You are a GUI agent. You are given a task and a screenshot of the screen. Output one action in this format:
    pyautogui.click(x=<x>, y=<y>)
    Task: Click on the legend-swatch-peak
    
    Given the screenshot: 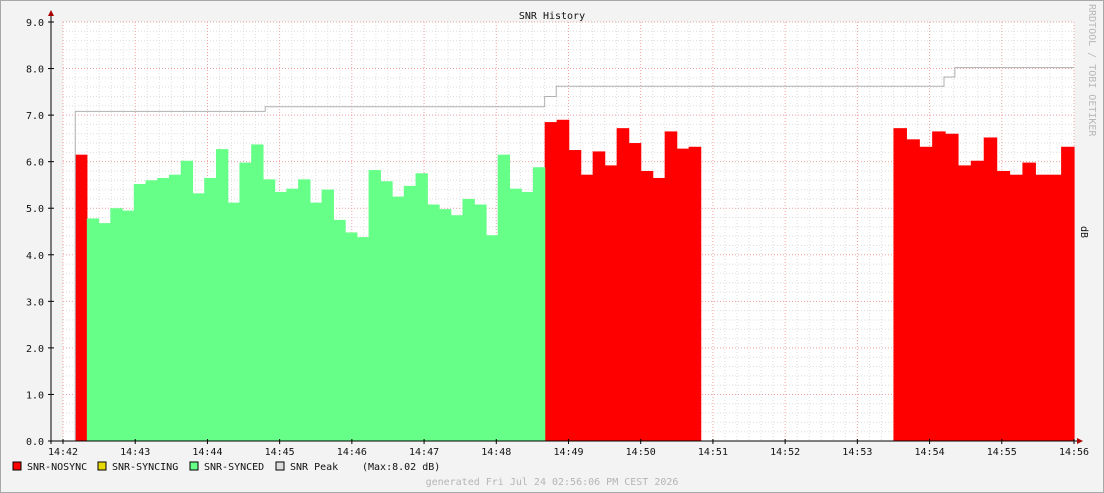 What is the action you would take?
    pyautogui.click(x=280, y=466)
    